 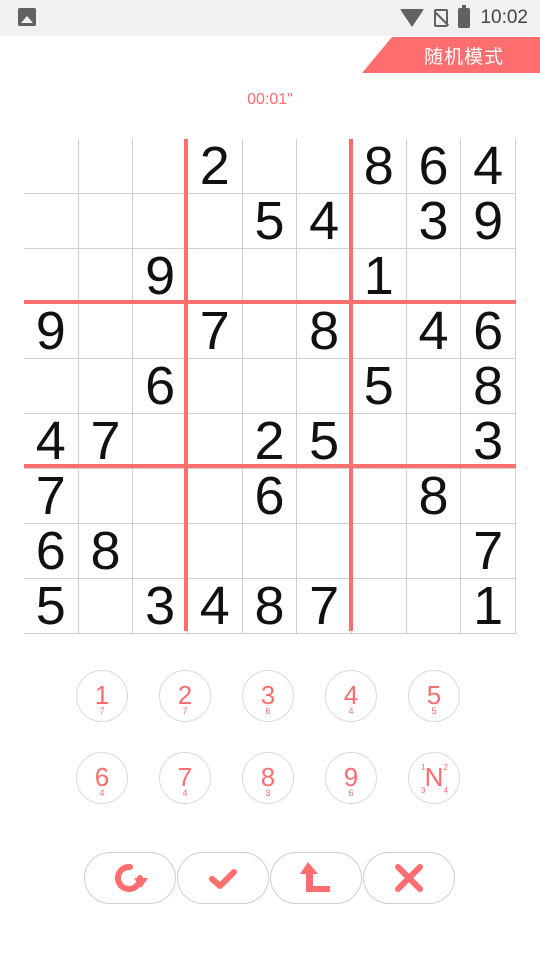 I want to click on board-cell-r2c1, so click(x=51, y=221).